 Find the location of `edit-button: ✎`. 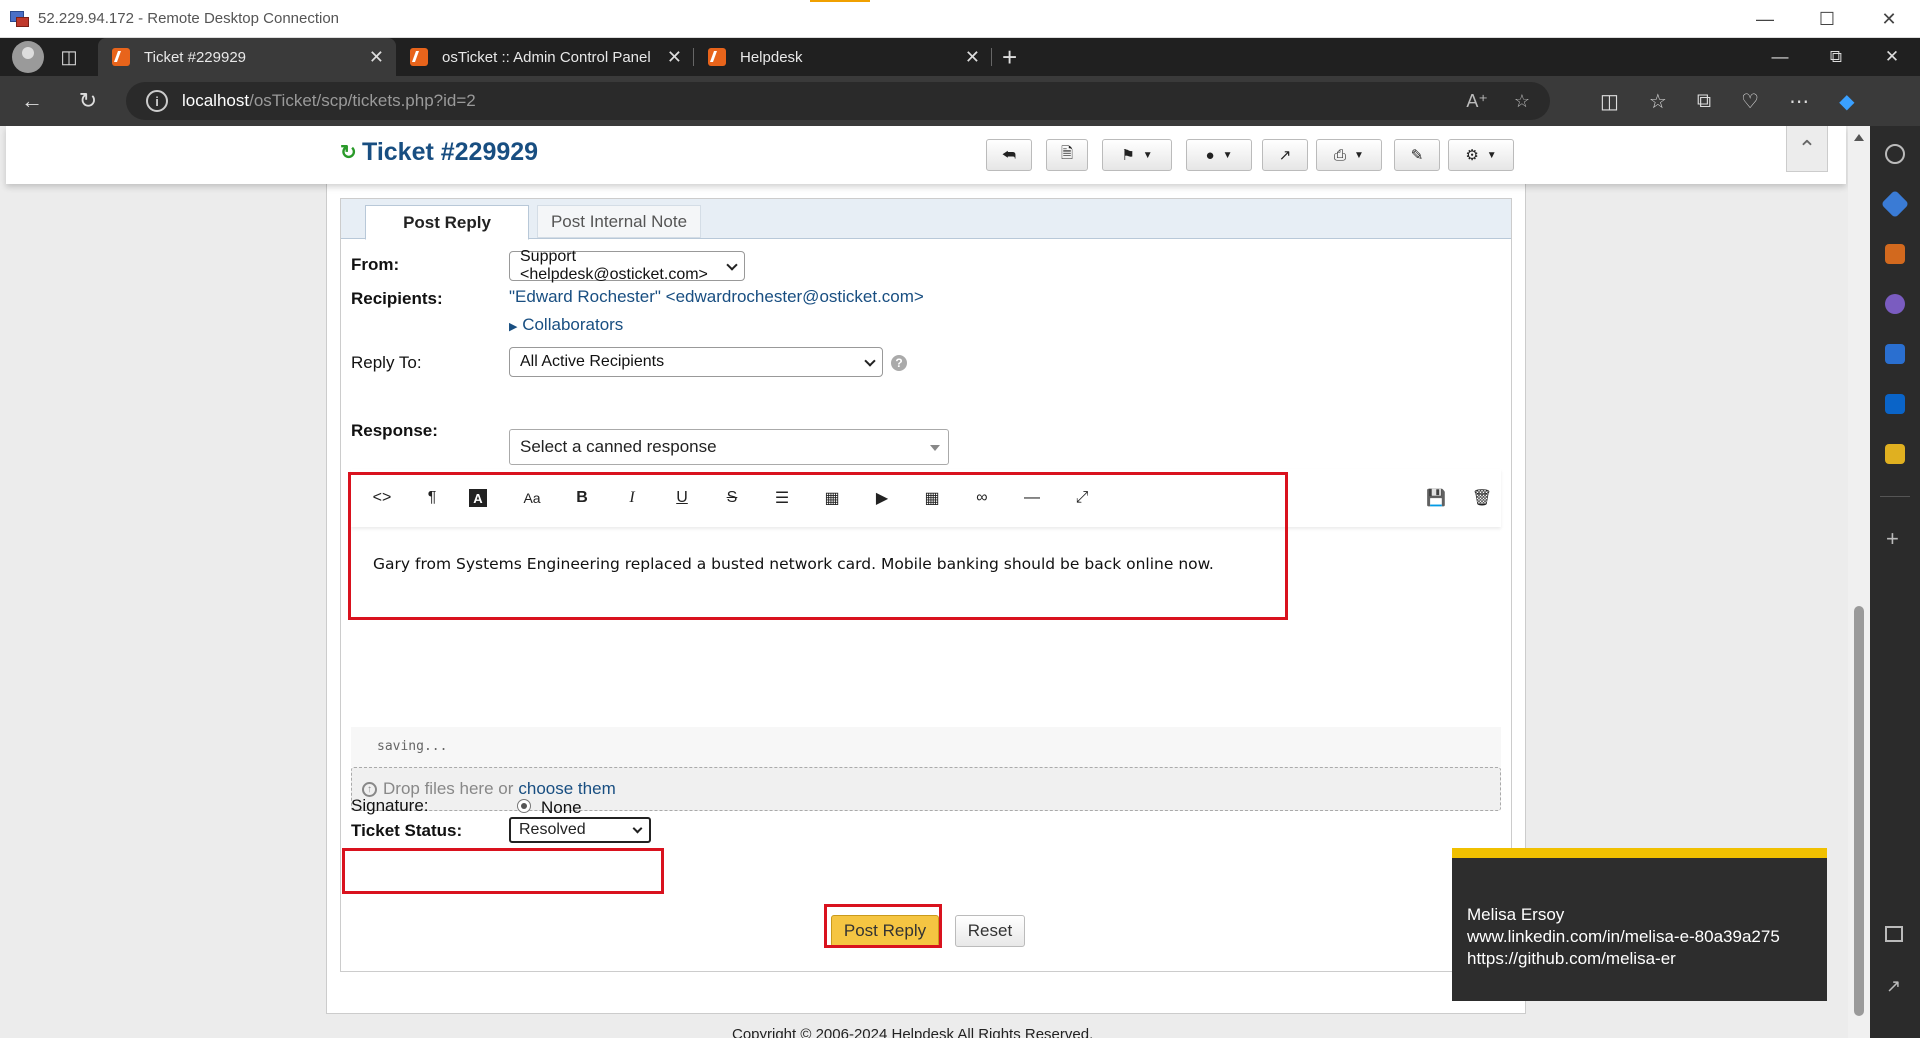

edit-button: ✎ is located at coordinates (1417, 155).